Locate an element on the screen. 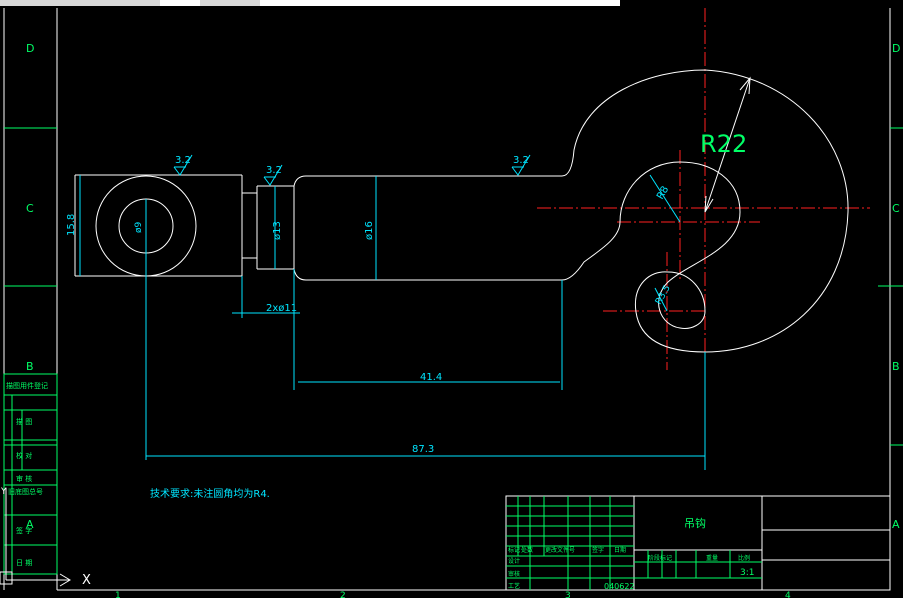 This screenshot has height=598, width=903. right-label: 阶段标记 is located at coordinates (660, 558).